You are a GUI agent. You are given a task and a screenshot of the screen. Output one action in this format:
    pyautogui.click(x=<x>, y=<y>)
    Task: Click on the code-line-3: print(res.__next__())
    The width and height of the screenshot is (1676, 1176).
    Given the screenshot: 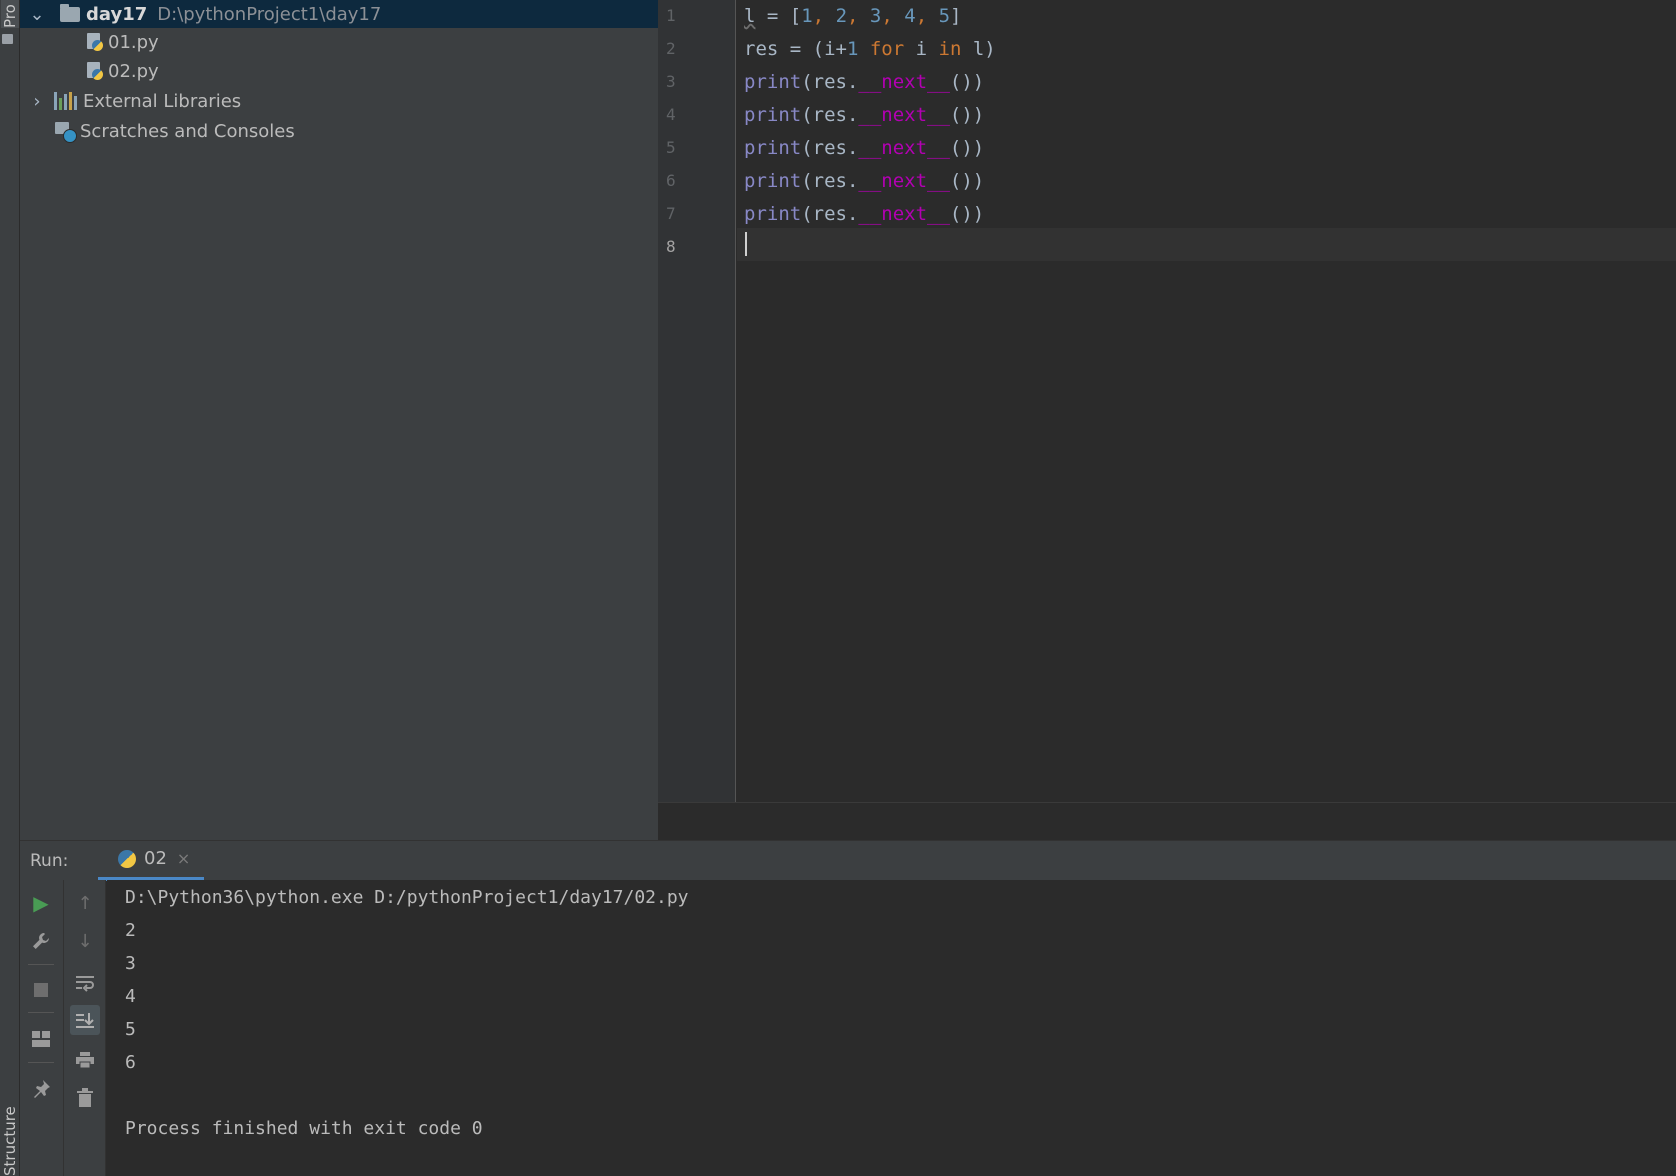 What is the action you would take?
    pyautogui.click(x=864, y=82)
    